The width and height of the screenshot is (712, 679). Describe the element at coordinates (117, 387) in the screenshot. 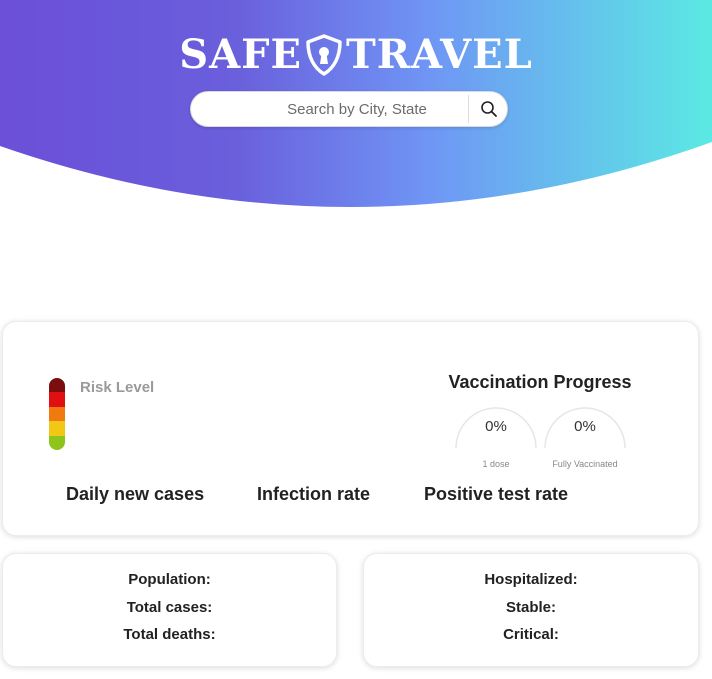

I see `risk-level-label: Risk Level` at that location.